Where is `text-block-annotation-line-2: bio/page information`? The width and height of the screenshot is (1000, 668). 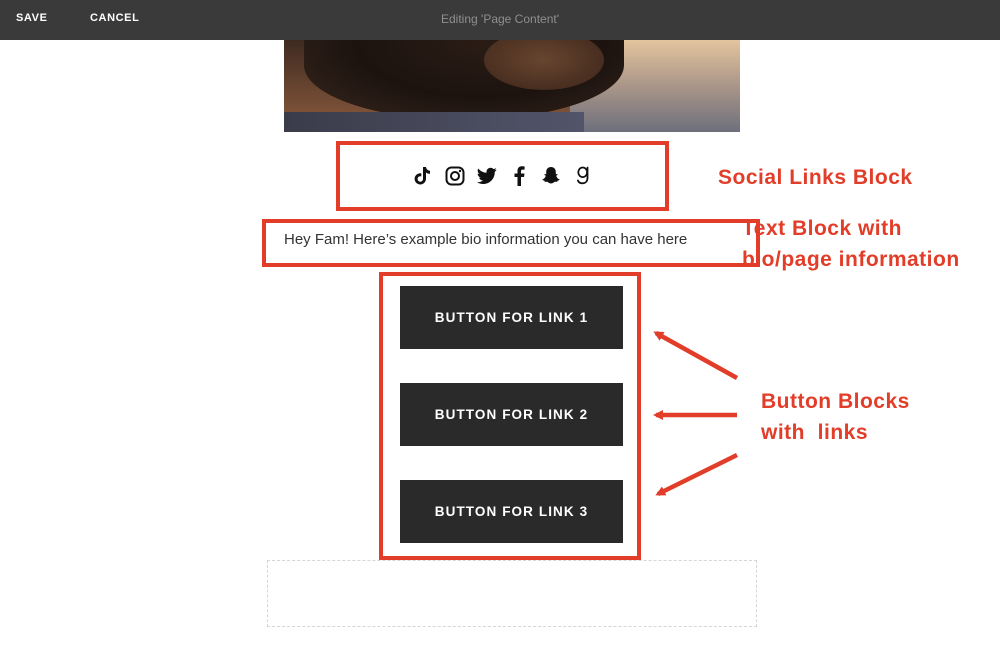
text-block-annotation-line-2: bio/page information is located at coordinates (851, 259).